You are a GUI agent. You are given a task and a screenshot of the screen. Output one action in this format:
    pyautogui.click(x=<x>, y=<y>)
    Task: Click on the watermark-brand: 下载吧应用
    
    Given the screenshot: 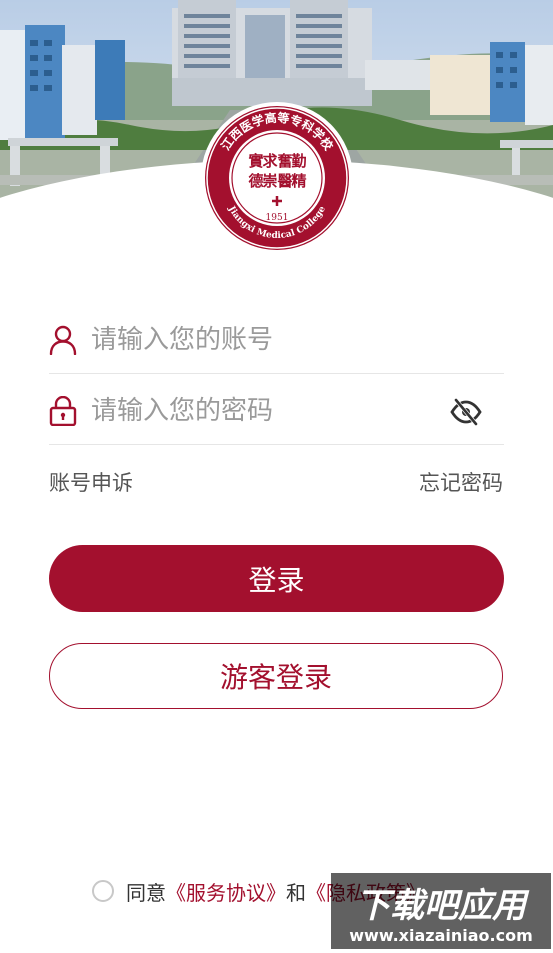 What is the action you would take?
    pyautogui.click(x=443, y=906)
    